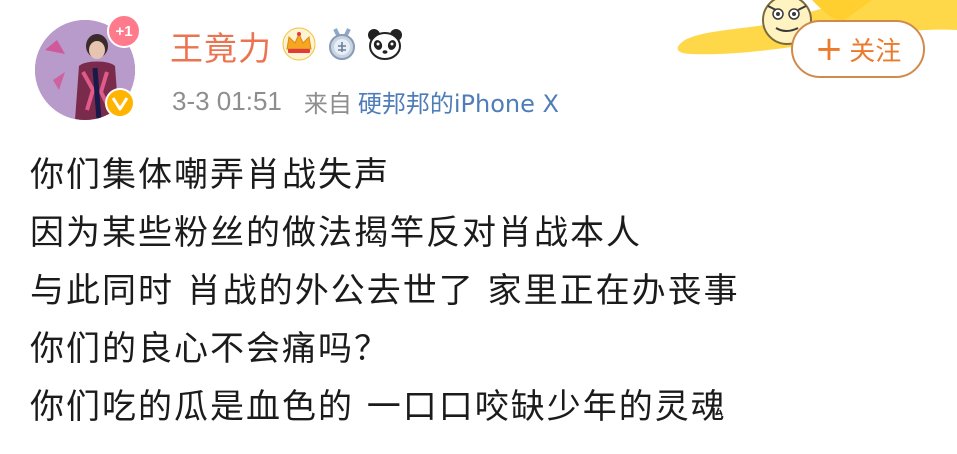  I want to click on post-text-line: 因为某些粉丝的做法揭竿反对肖战本人, so click(336, 233).